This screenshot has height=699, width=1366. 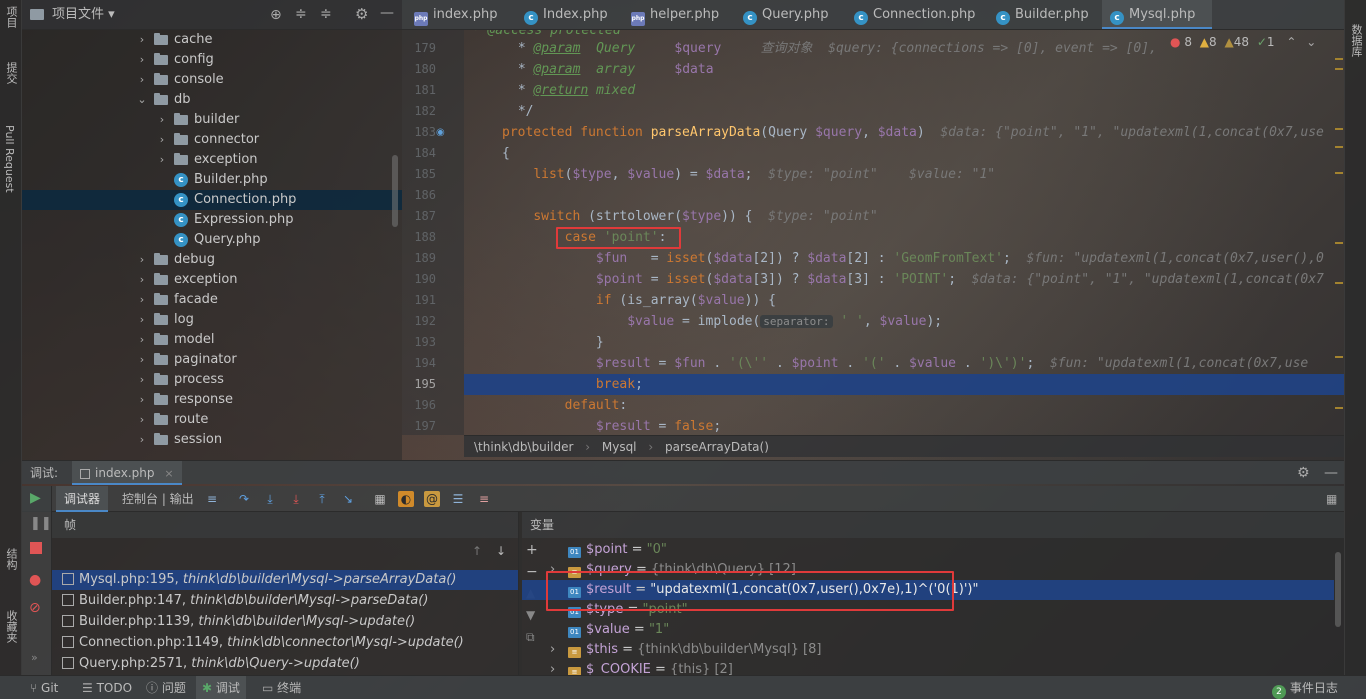 What do you see at coordinates (11, 17) in the screenshot?
I see `tool-tab-project: 项目` at bounding box center [11, 17].